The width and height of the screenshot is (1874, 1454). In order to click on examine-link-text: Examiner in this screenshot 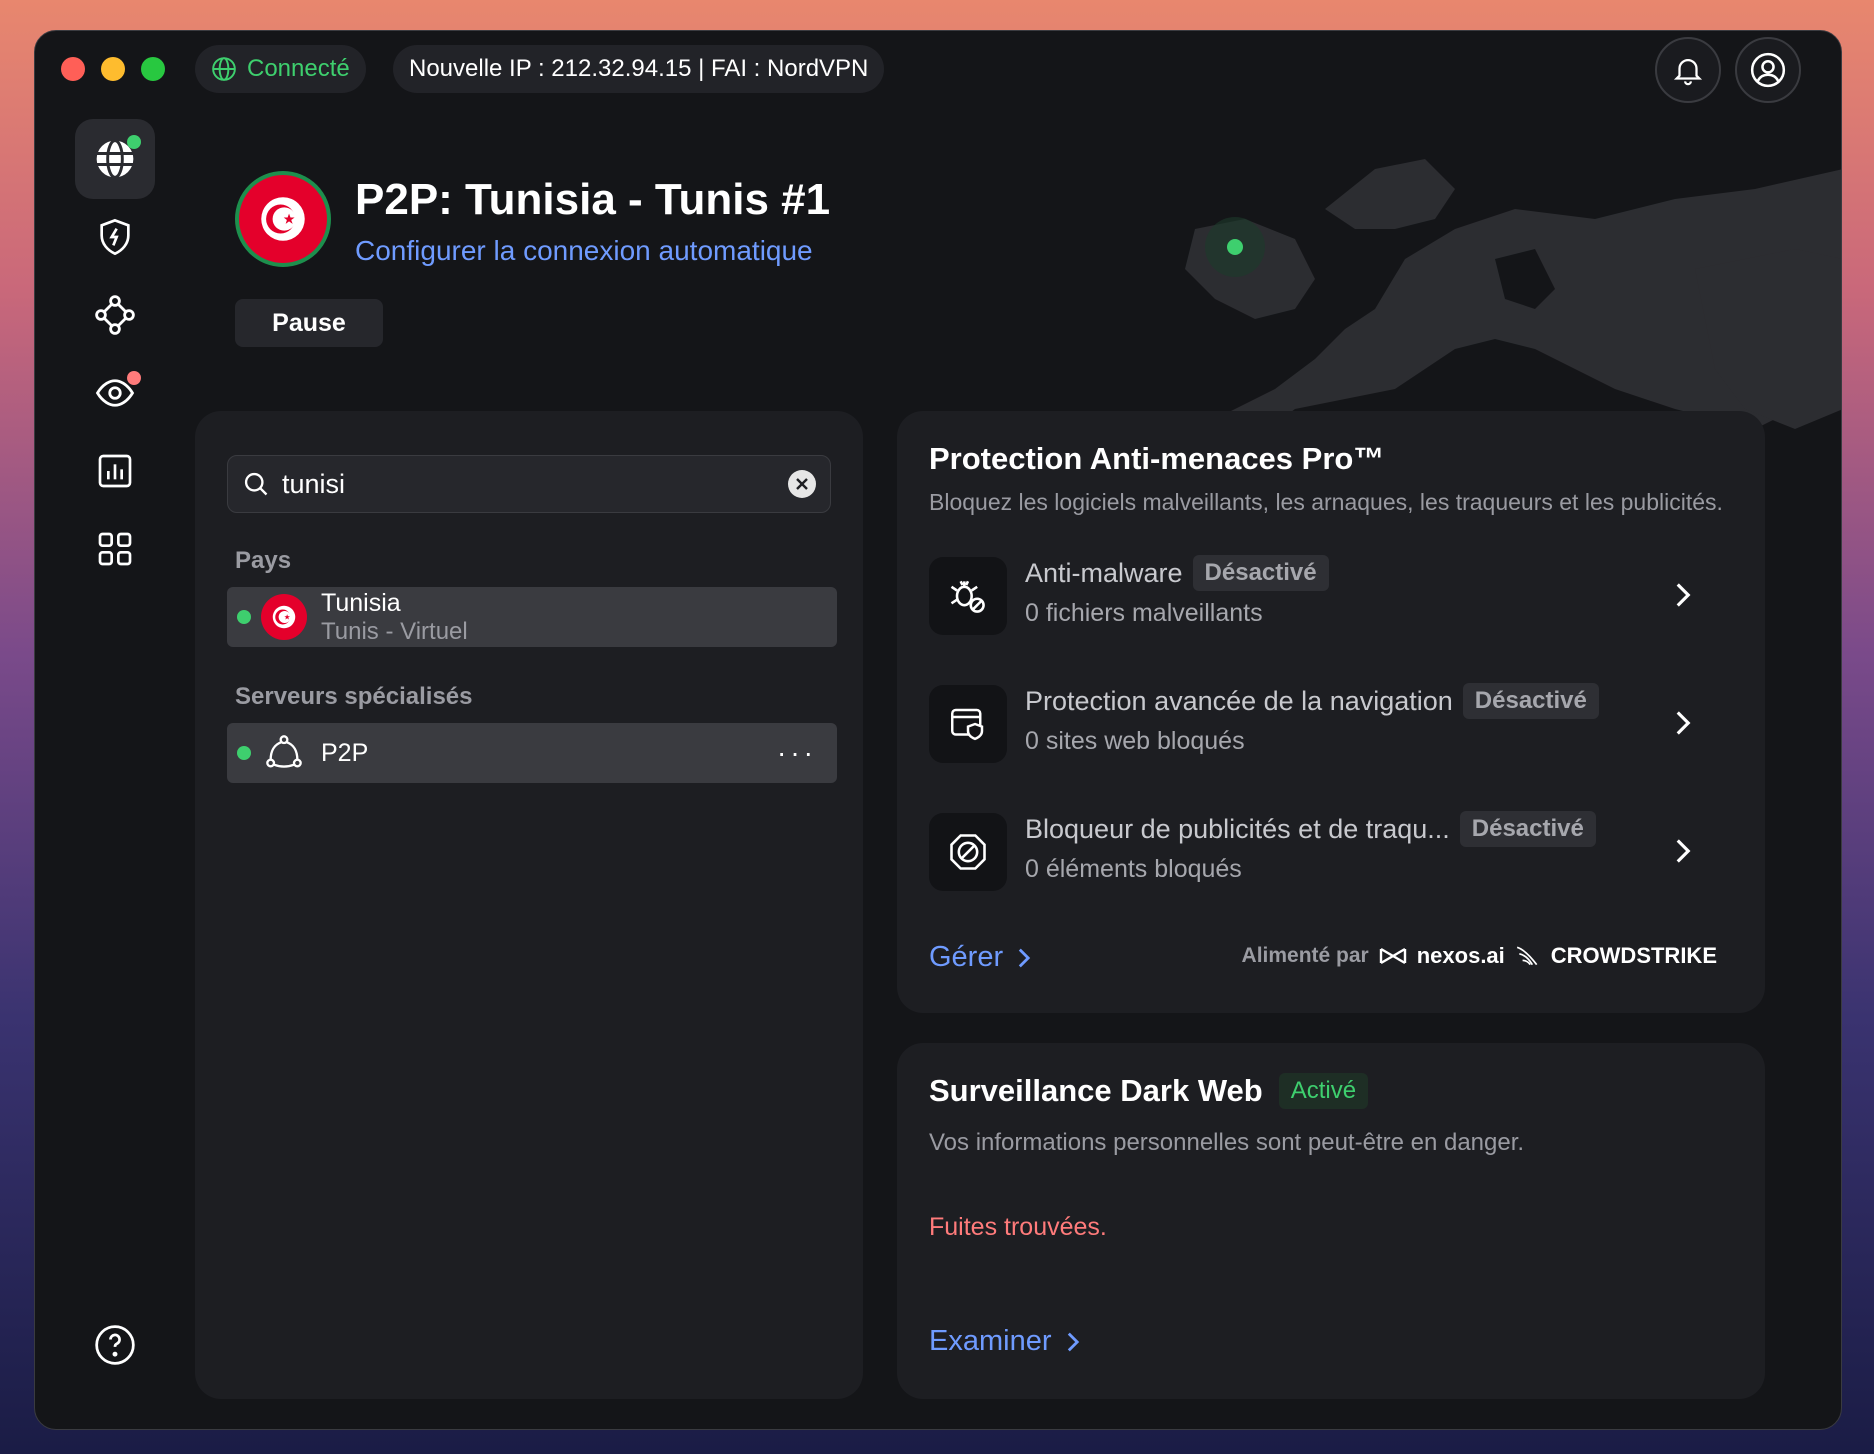, I will do `click(990, 1341)`.